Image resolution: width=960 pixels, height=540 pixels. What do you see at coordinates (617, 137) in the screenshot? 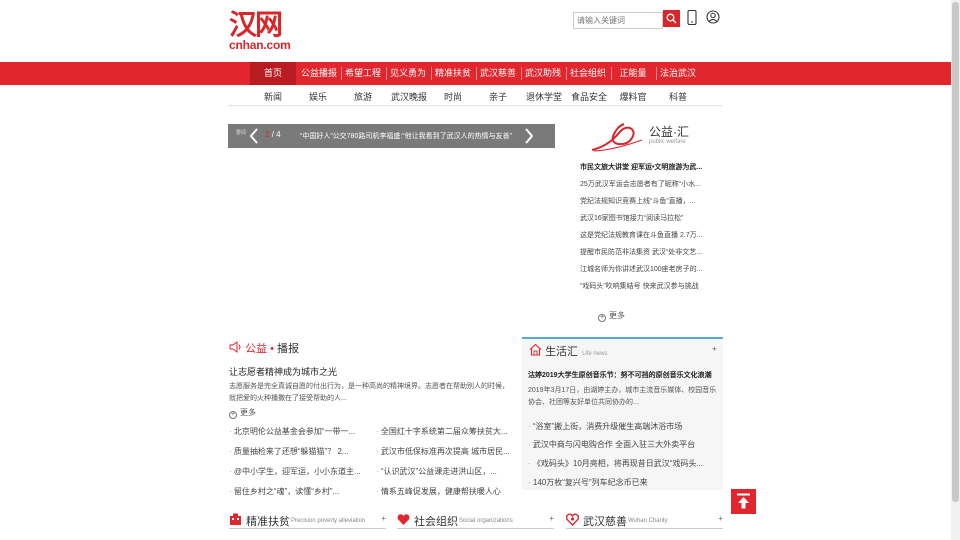
I see `heart-ribbon-icon` at bounding box center [617, 137].